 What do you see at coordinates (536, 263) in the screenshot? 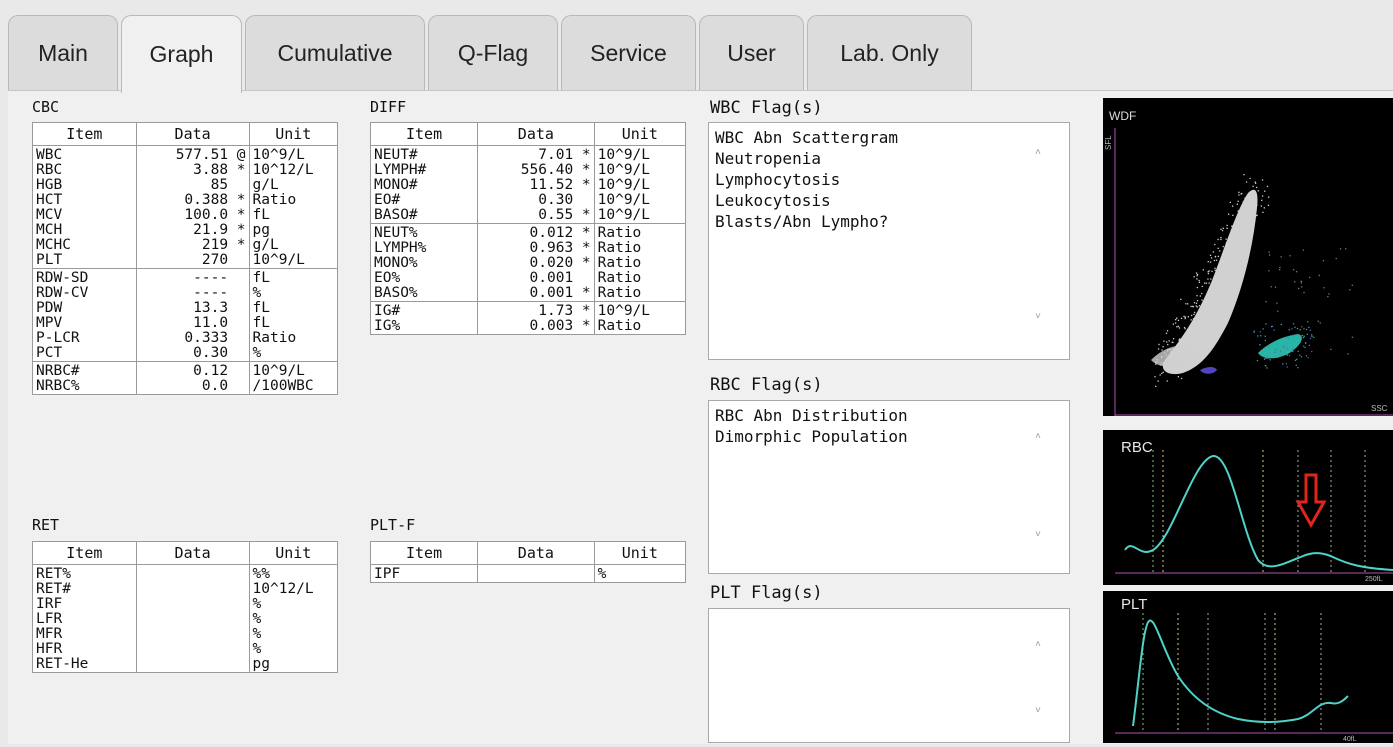
I see `data-cell: 0.020 *` at bounding box center [536, 263].